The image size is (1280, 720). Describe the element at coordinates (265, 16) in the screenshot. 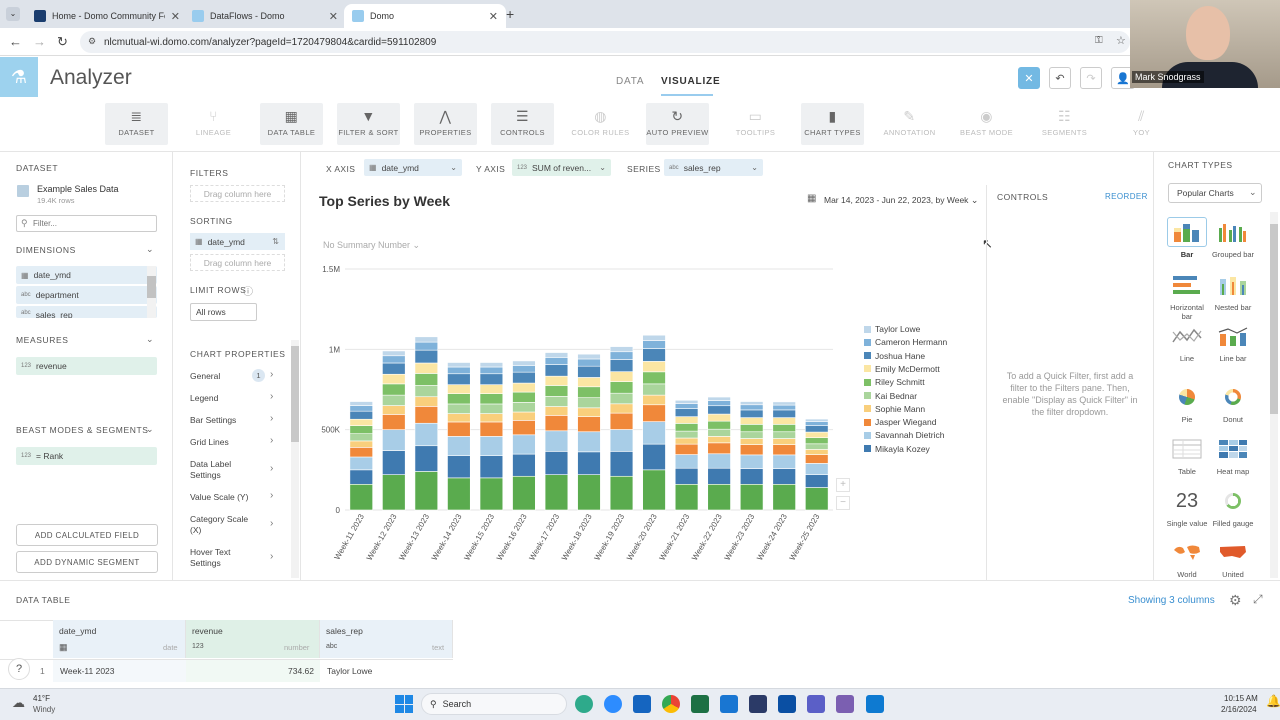

I see `browser-tab-2: DataFlows - Domo ✕` at that location.